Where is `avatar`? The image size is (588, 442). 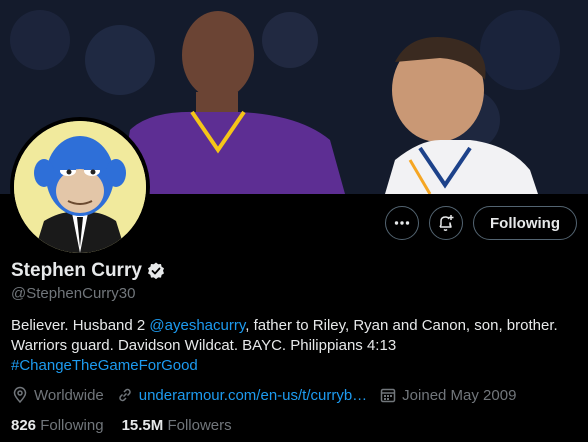 avatar is located at coordinates (80, 187).